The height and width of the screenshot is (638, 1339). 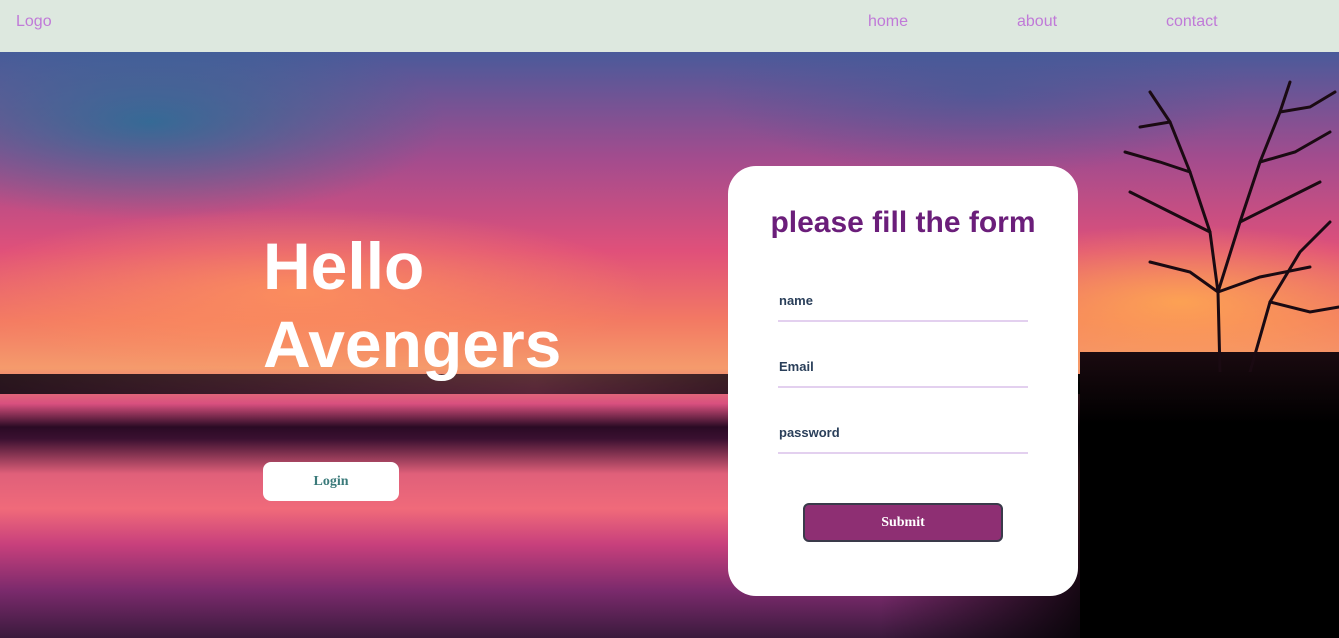 I want to click on navbar: Logo home about contact, so click(x=669, y=26).